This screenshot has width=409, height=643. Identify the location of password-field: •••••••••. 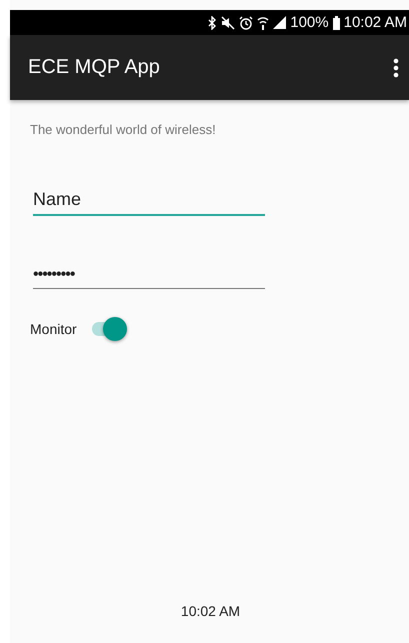
(149, 277).